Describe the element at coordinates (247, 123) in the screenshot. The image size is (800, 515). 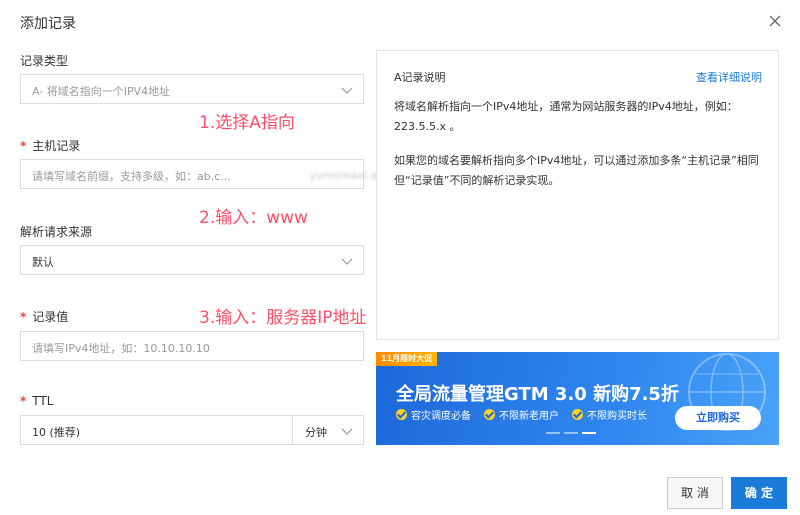
I see `annotation-step1: 1.选择A指向` at that location.